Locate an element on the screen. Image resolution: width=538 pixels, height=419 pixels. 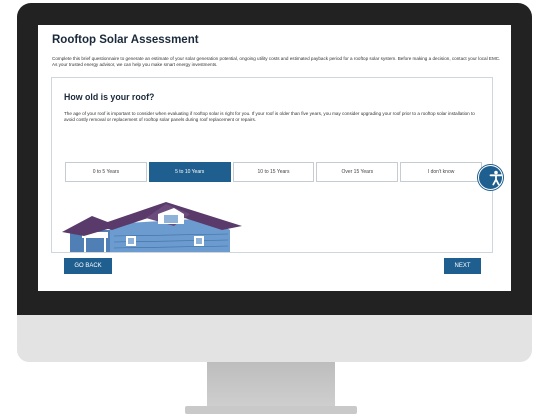
monitor-chin is located at coordinates (274, 338).